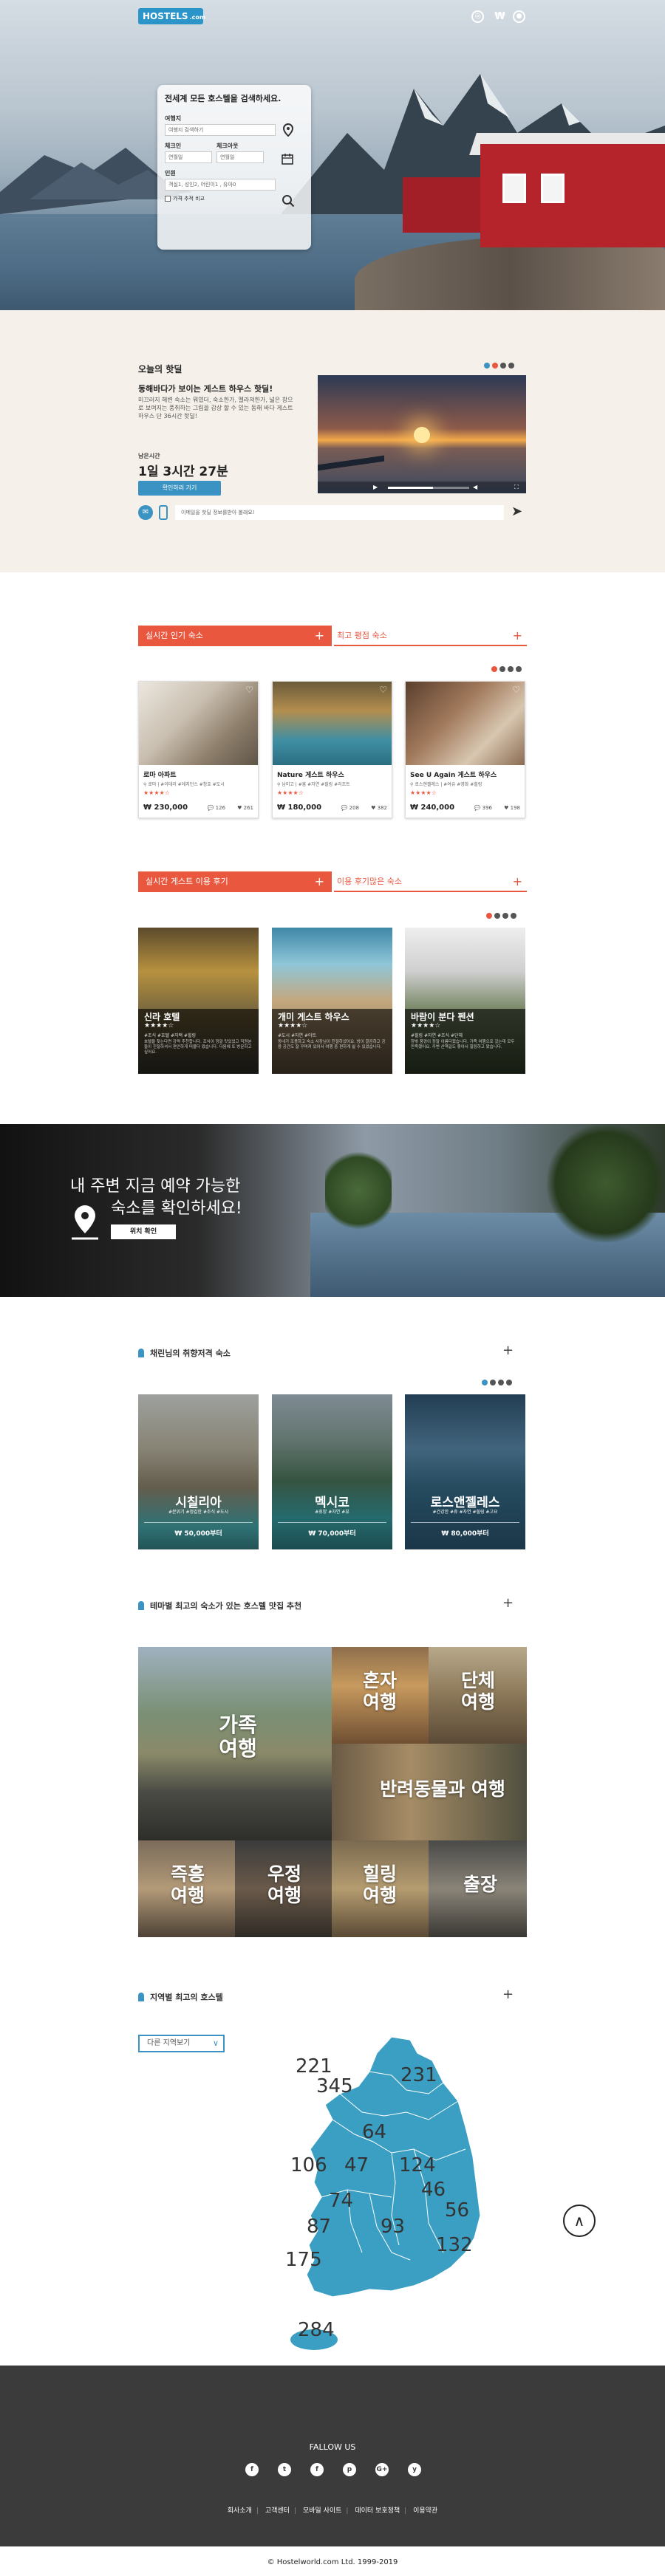  What do you see at coordinates (143, 1231) in the screenshot?
I see `check-location-button: 위치 확인` at bounding box center [143, 1231].